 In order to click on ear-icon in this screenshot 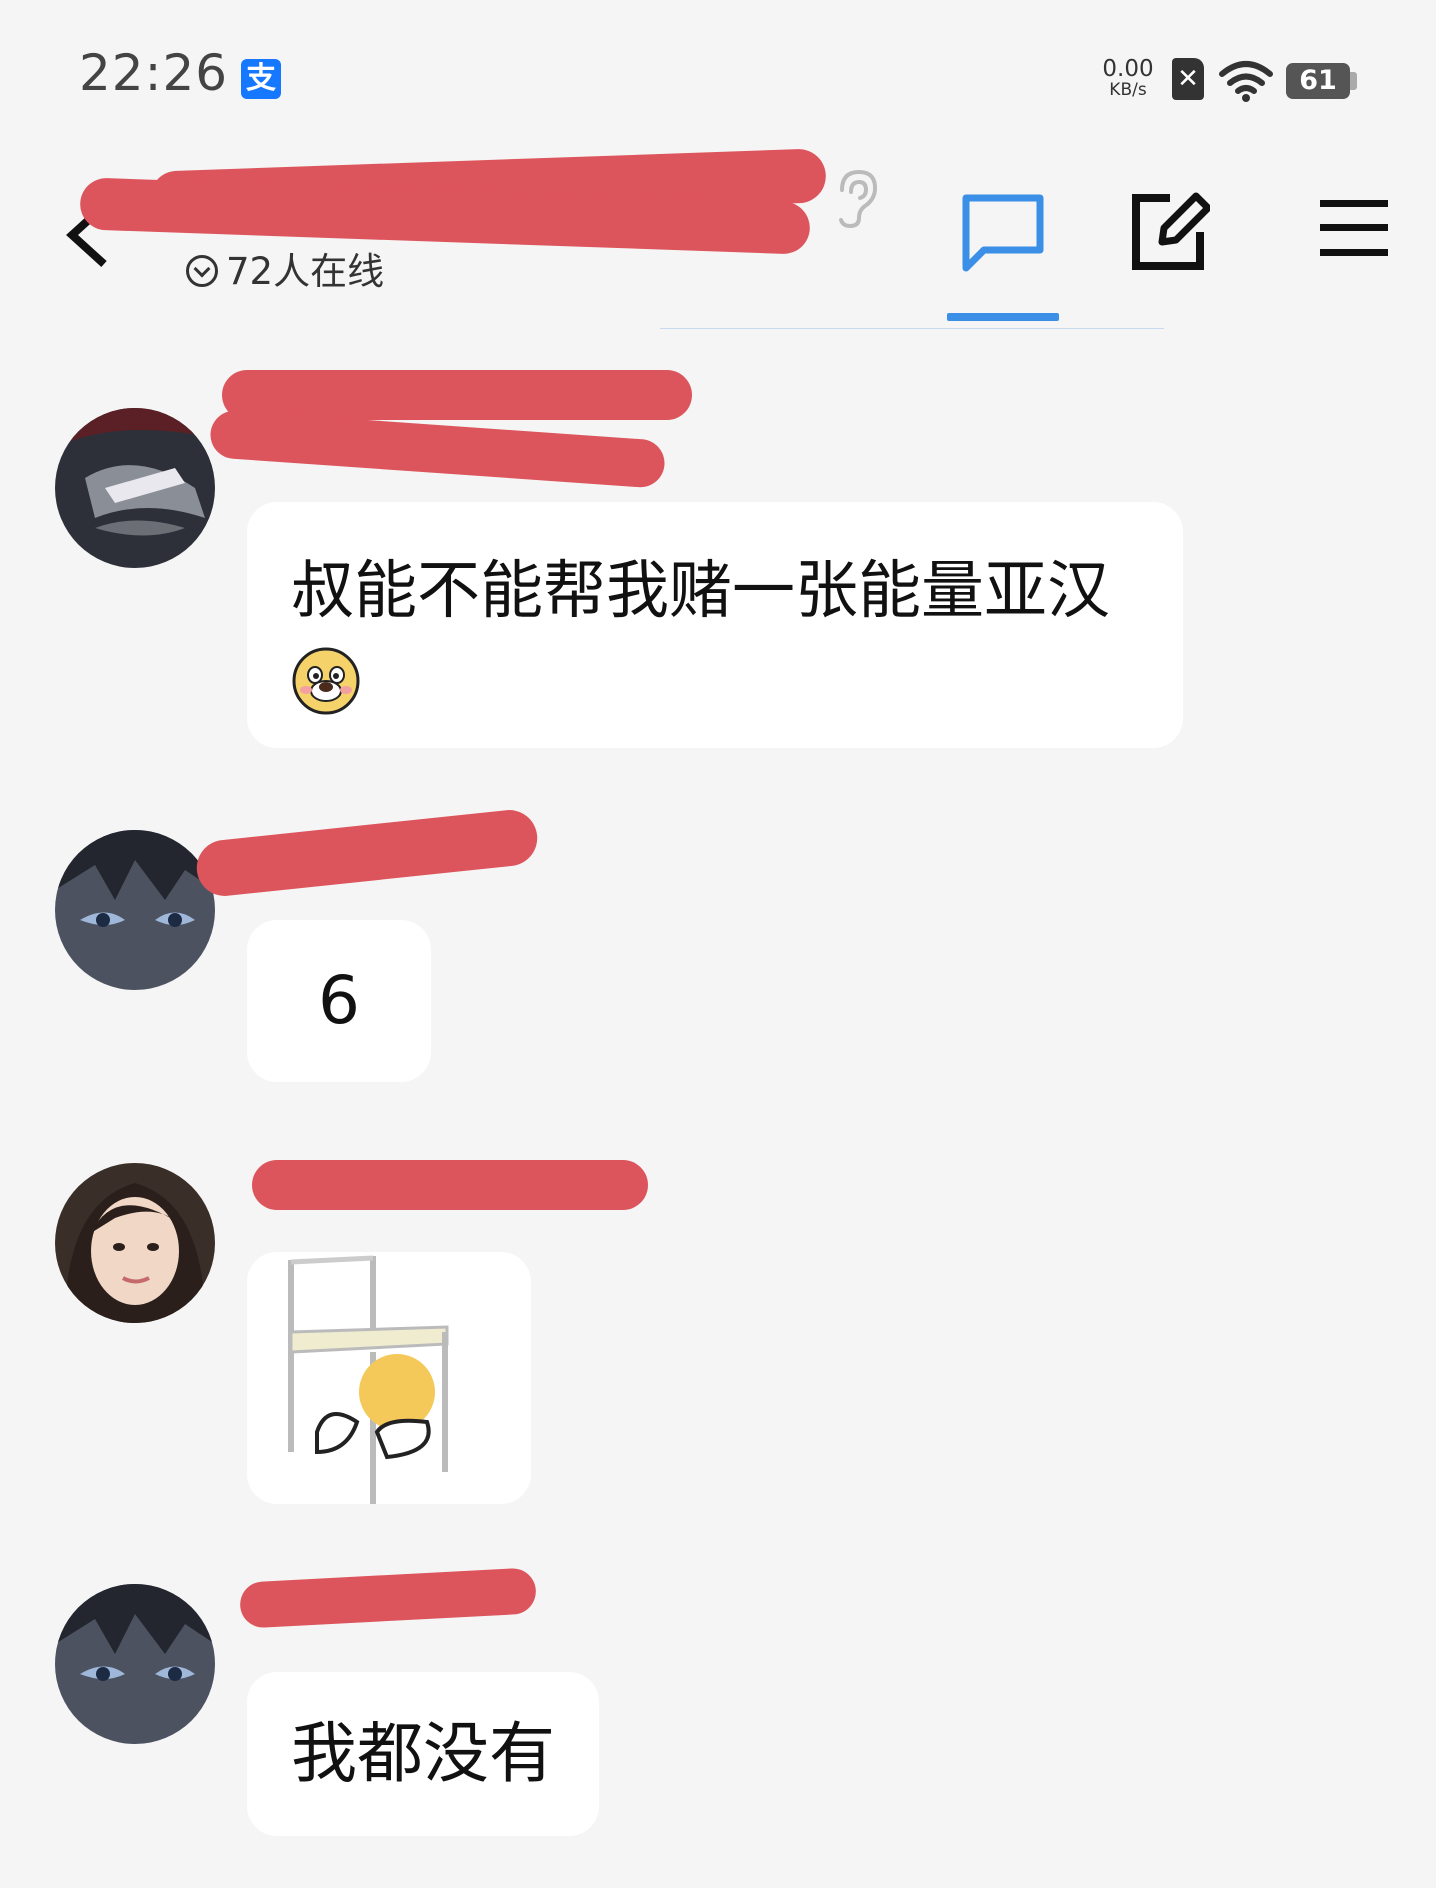, I will do `click(856, 199)`.